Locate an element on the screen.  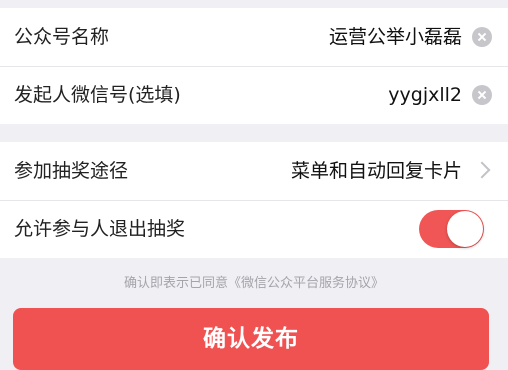
chevron-right-icon is located at coordinates (482, 170).